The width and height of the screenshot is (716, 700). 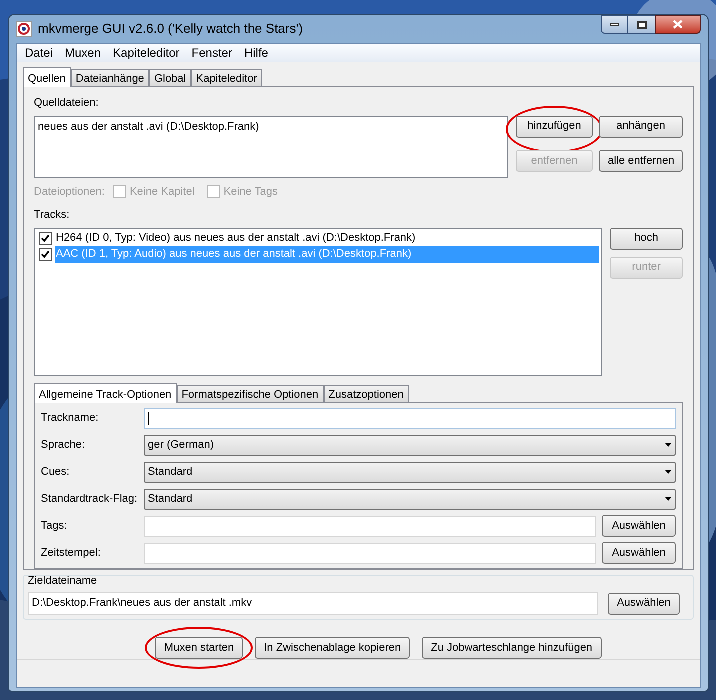 I want to click on menu-item: Datei, so click(x=39, y=53).